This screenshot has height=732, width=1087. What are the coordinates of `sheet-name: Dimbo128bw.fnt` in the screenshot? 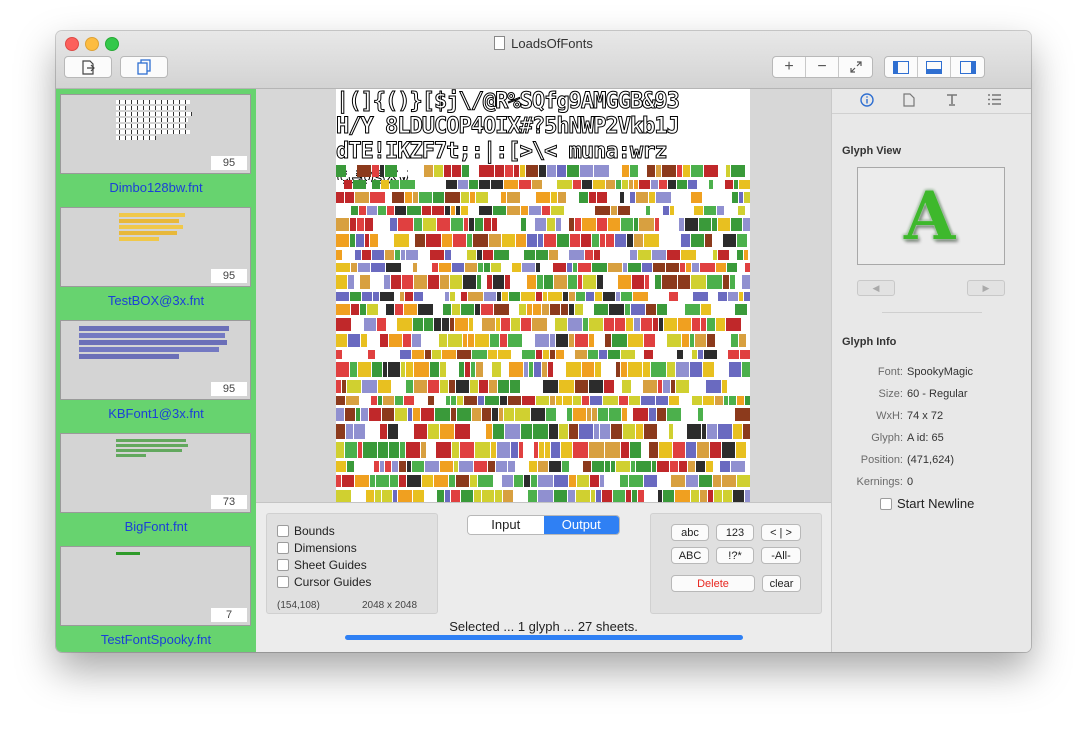 It's located at (156, 187).